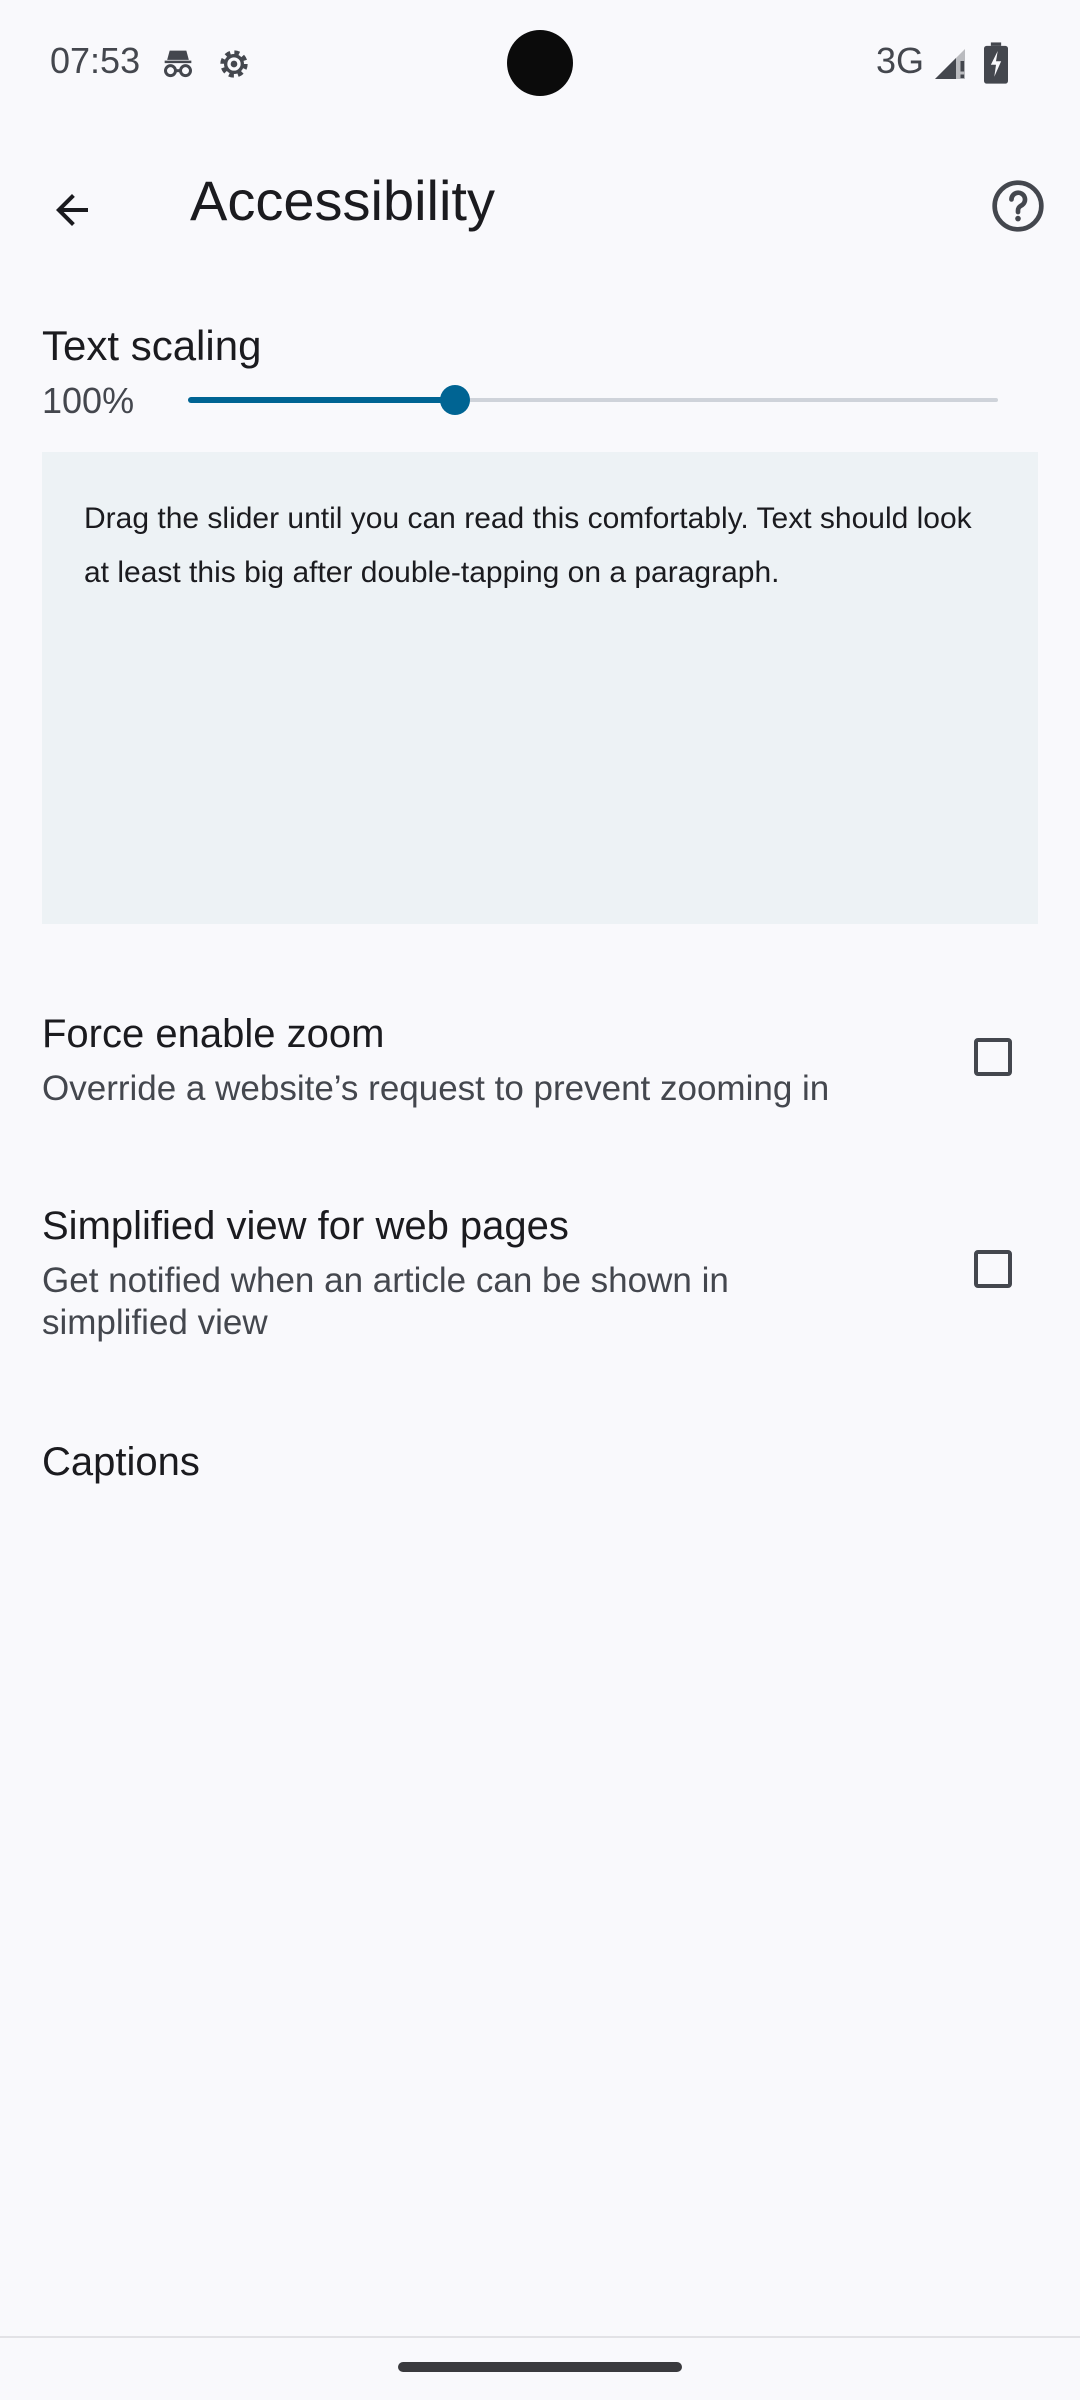 This screenshot has width=1080, height=2400. What do you see at coordinates (88, 400) in the screenshot?
I see `text-scaling-value: 100%` at bounding box center [88, 400].